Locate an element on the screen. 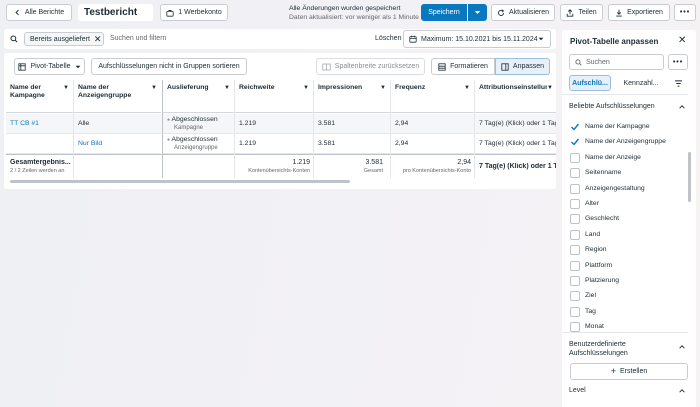 This screenshot has height=407, width=700. breakdown-option: Name der Anzeige is located at coordinates (625, 159).